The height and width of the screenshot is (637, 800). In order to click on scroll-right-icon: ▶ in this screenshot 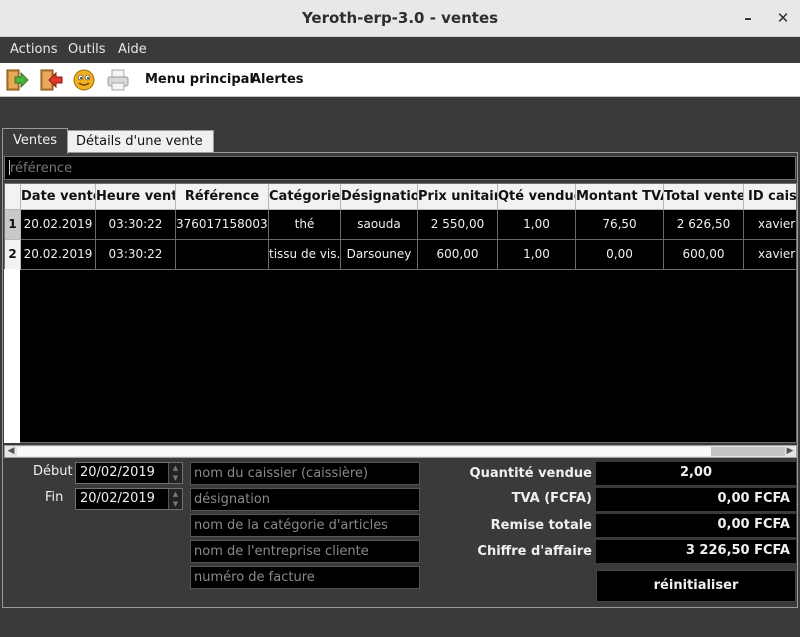, I will do `click(790, 451)`.